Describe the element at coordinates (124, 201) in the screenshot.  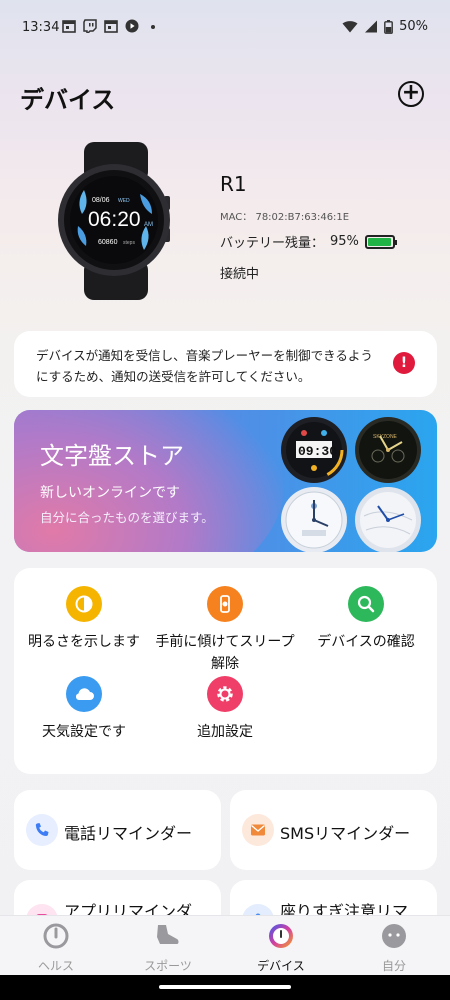
I see `watch-weekday: WED` at that location.